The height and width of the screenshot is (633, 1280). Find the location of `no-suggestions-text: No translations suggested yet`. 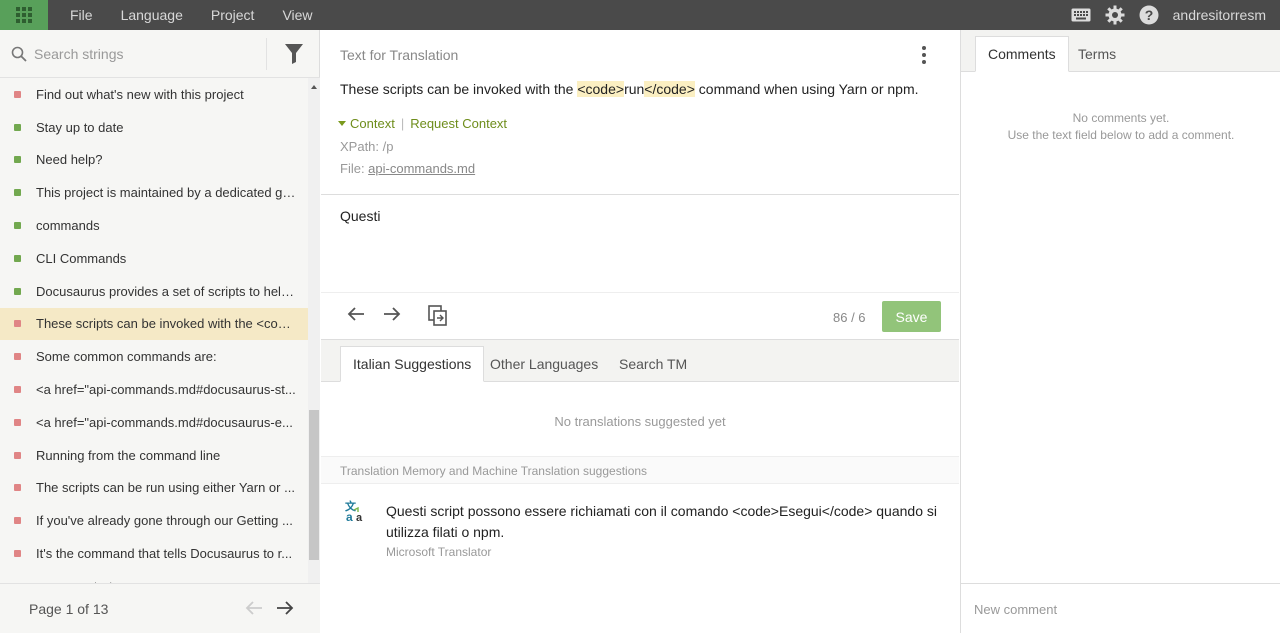

no-suggestions-text: No translations suggested yet is located at coordinates (640, 421).